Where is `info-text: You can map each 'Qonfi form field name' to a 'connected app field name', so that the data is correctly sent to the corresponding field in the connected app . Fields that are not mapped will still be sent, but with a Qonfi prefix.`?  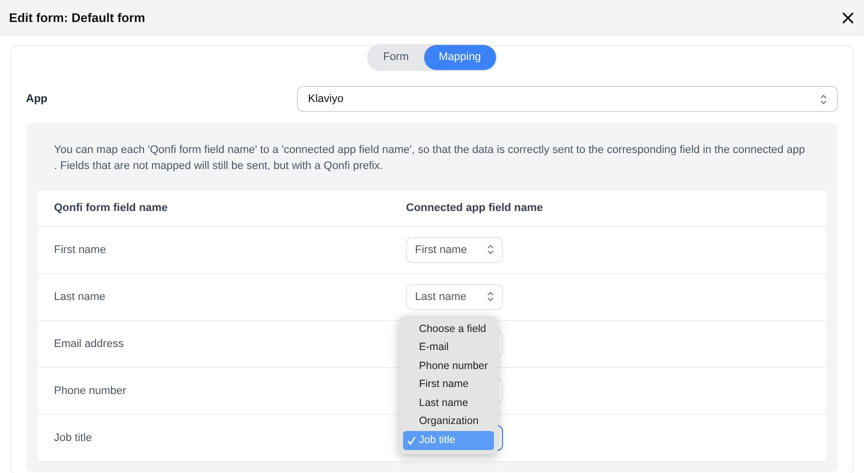
info-text: You can map each 'Qonfi form field name' to a 'connected app field name', so that the data is correctly sent to the corresponding field in the connected app . Fields that are not mapped will still be sent, but with a Qonfi prefix. is located at coordinates (429, 158).